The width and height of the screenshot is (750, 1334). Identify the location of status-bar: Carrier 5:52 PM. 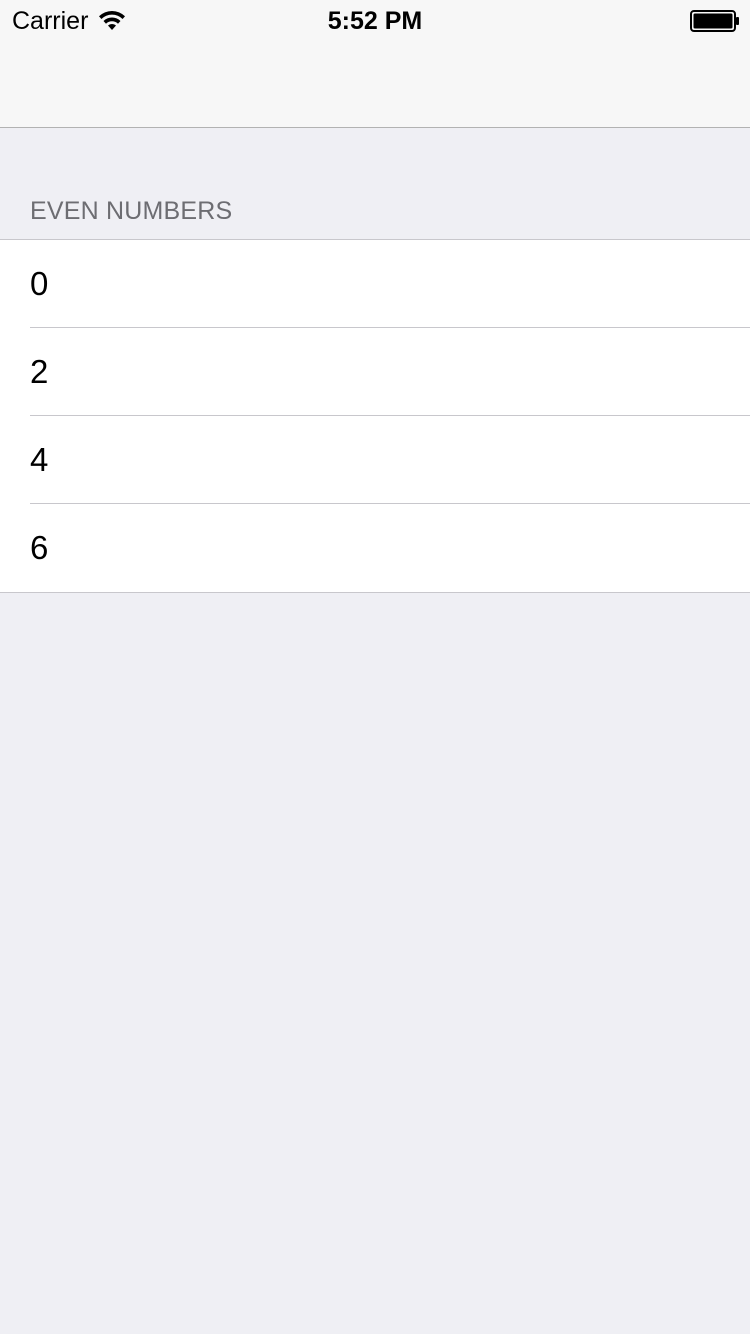
(375, 20).